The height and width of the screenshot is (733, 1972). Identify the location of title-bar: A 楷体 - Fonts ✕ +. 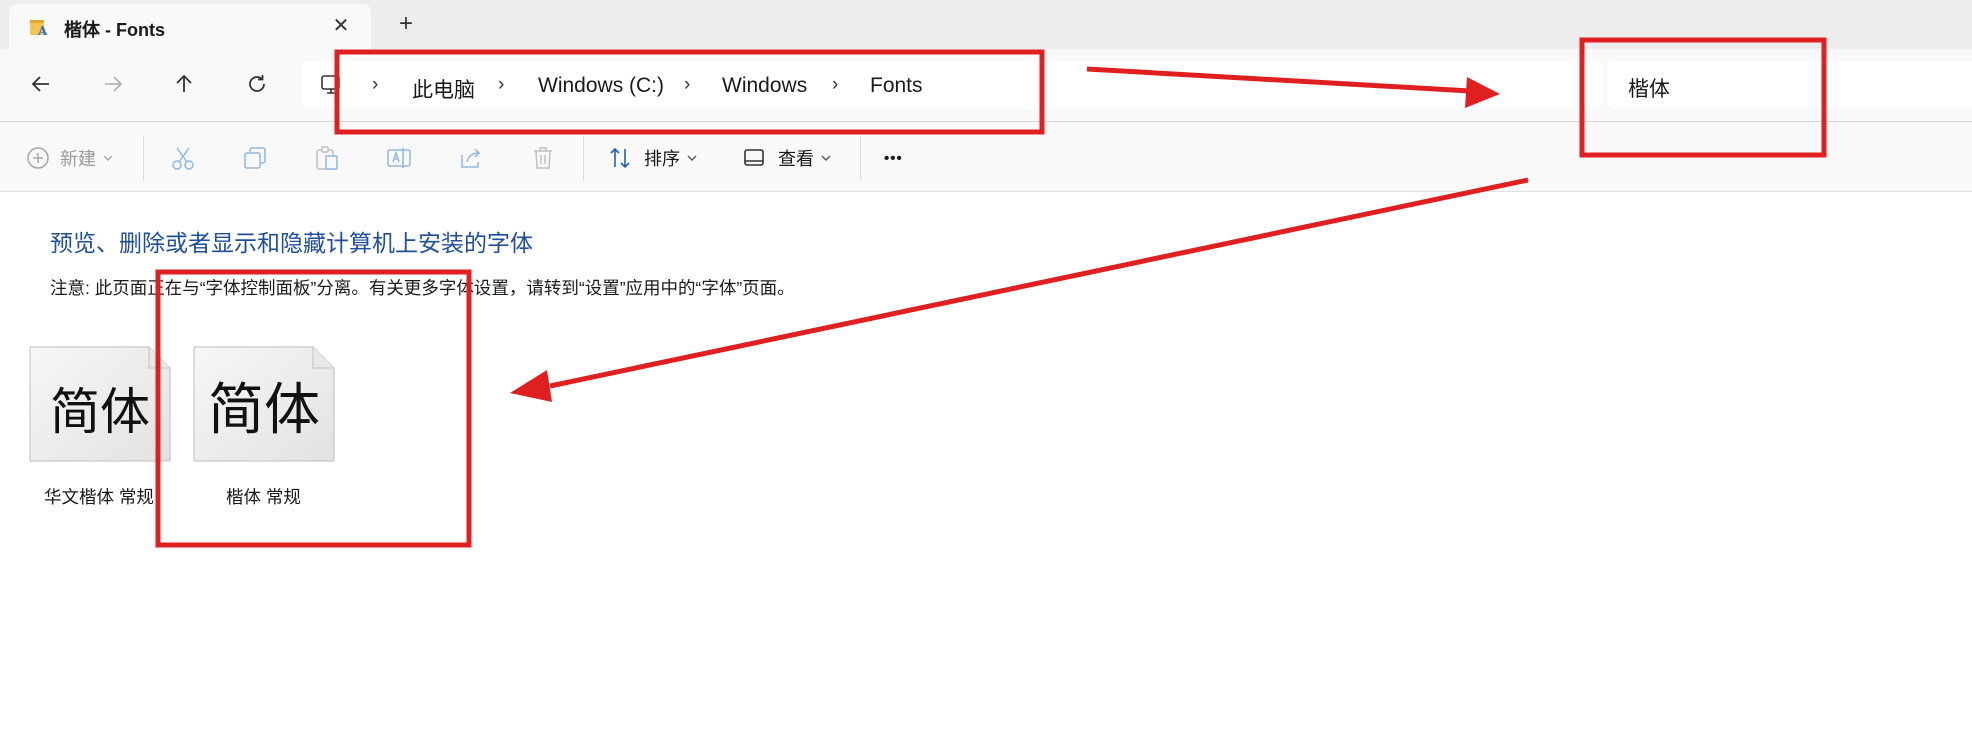
(986, 25).